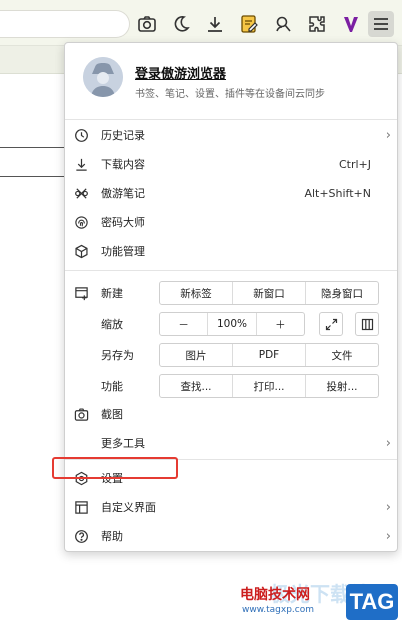 The image size is (402, 628). I want to click on new-button-group: 新标签 新窗口 隐身窗口, so click(269, 293).